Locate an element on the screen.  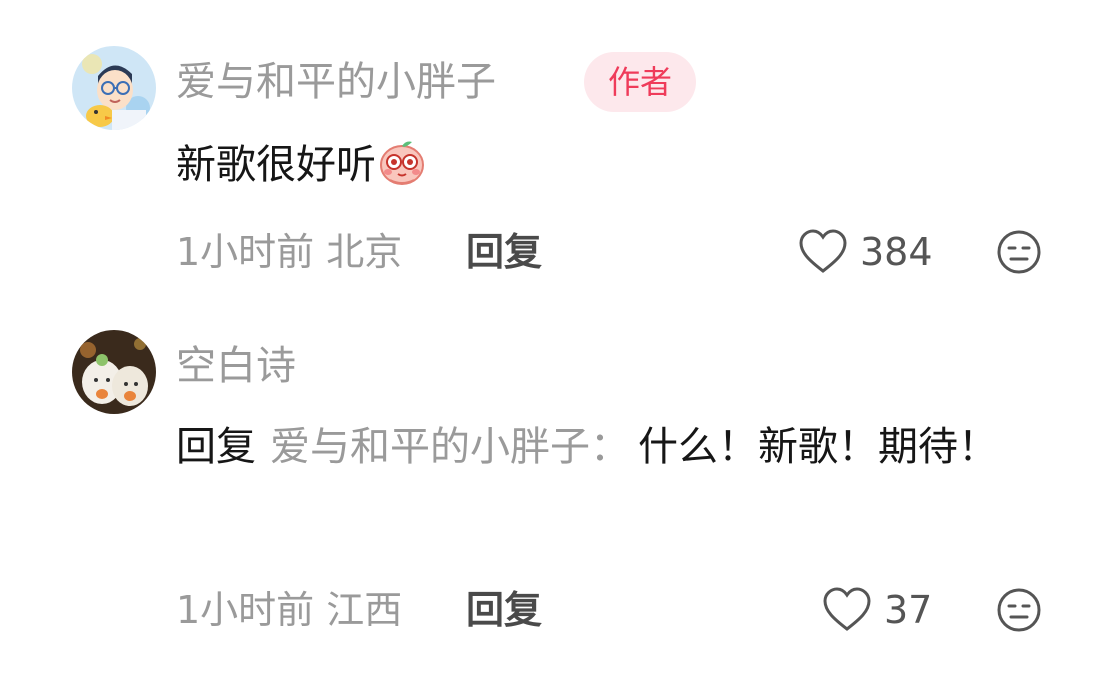
like-button: 384 is located at coordinates (865, 252).